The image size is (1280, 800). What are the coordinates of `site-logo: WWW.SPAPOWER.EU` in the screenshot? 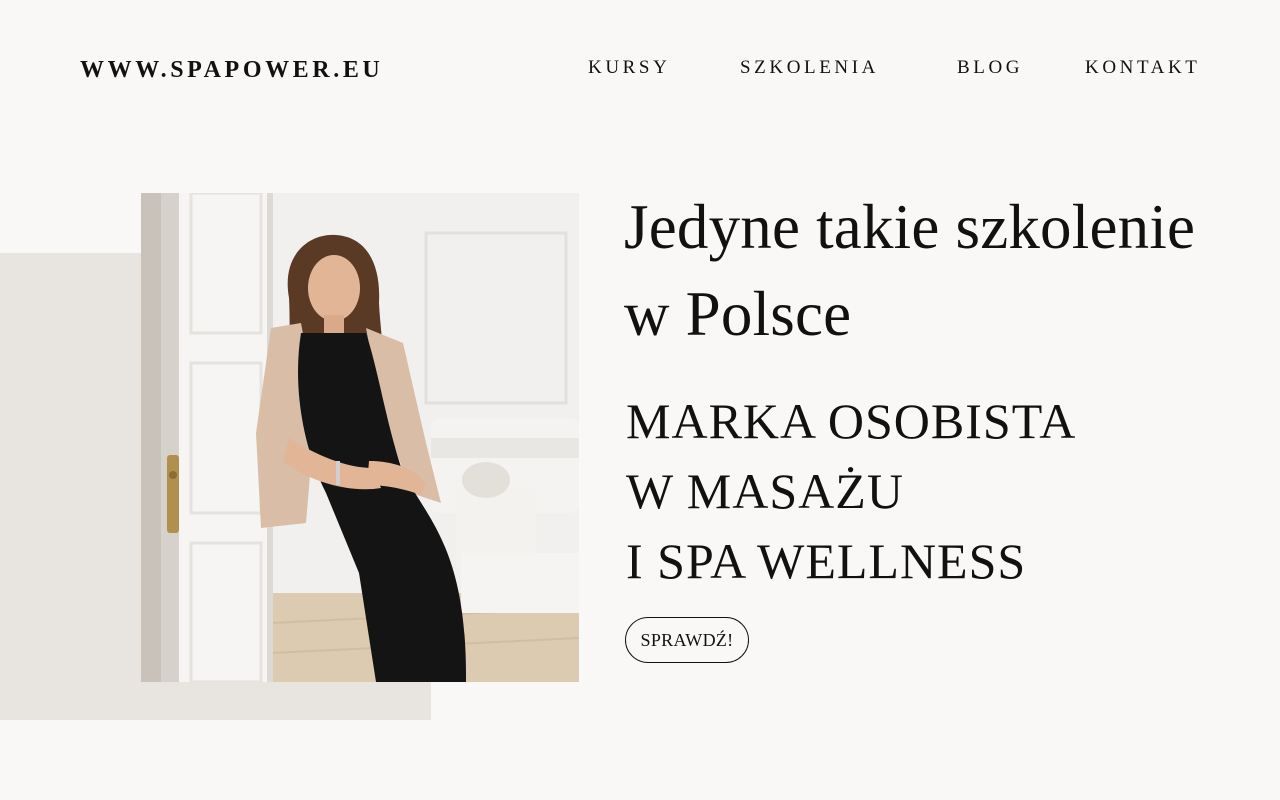 It's located at (231, 70).